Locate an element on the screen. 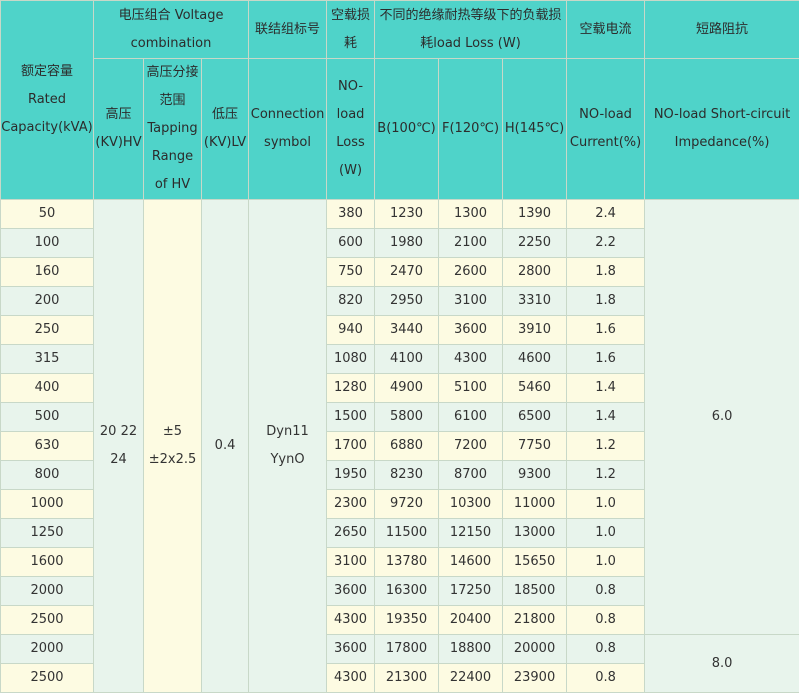 Image resolution: width=799 pixels, height=700 pixels. cell-load-loss-h: 13000 is located at coordinates (535, 533).